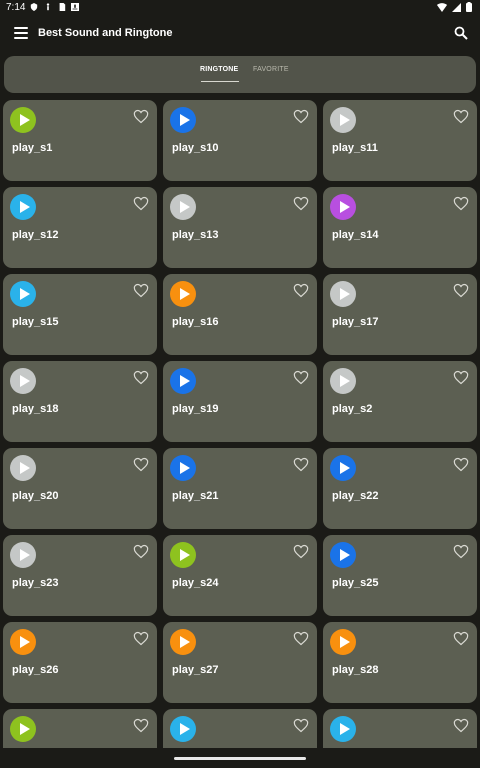  Describe the element at coordinates (400, 227) in the screenshot. I see `sound-card: play_s14` at that location.